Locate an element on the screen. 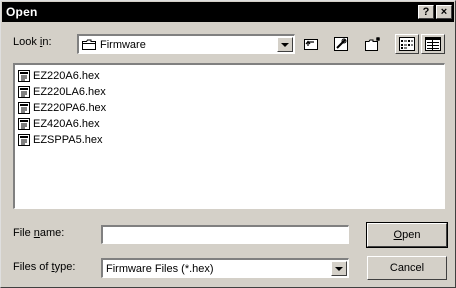  list-view-icon is located at coordinates (407, 44).